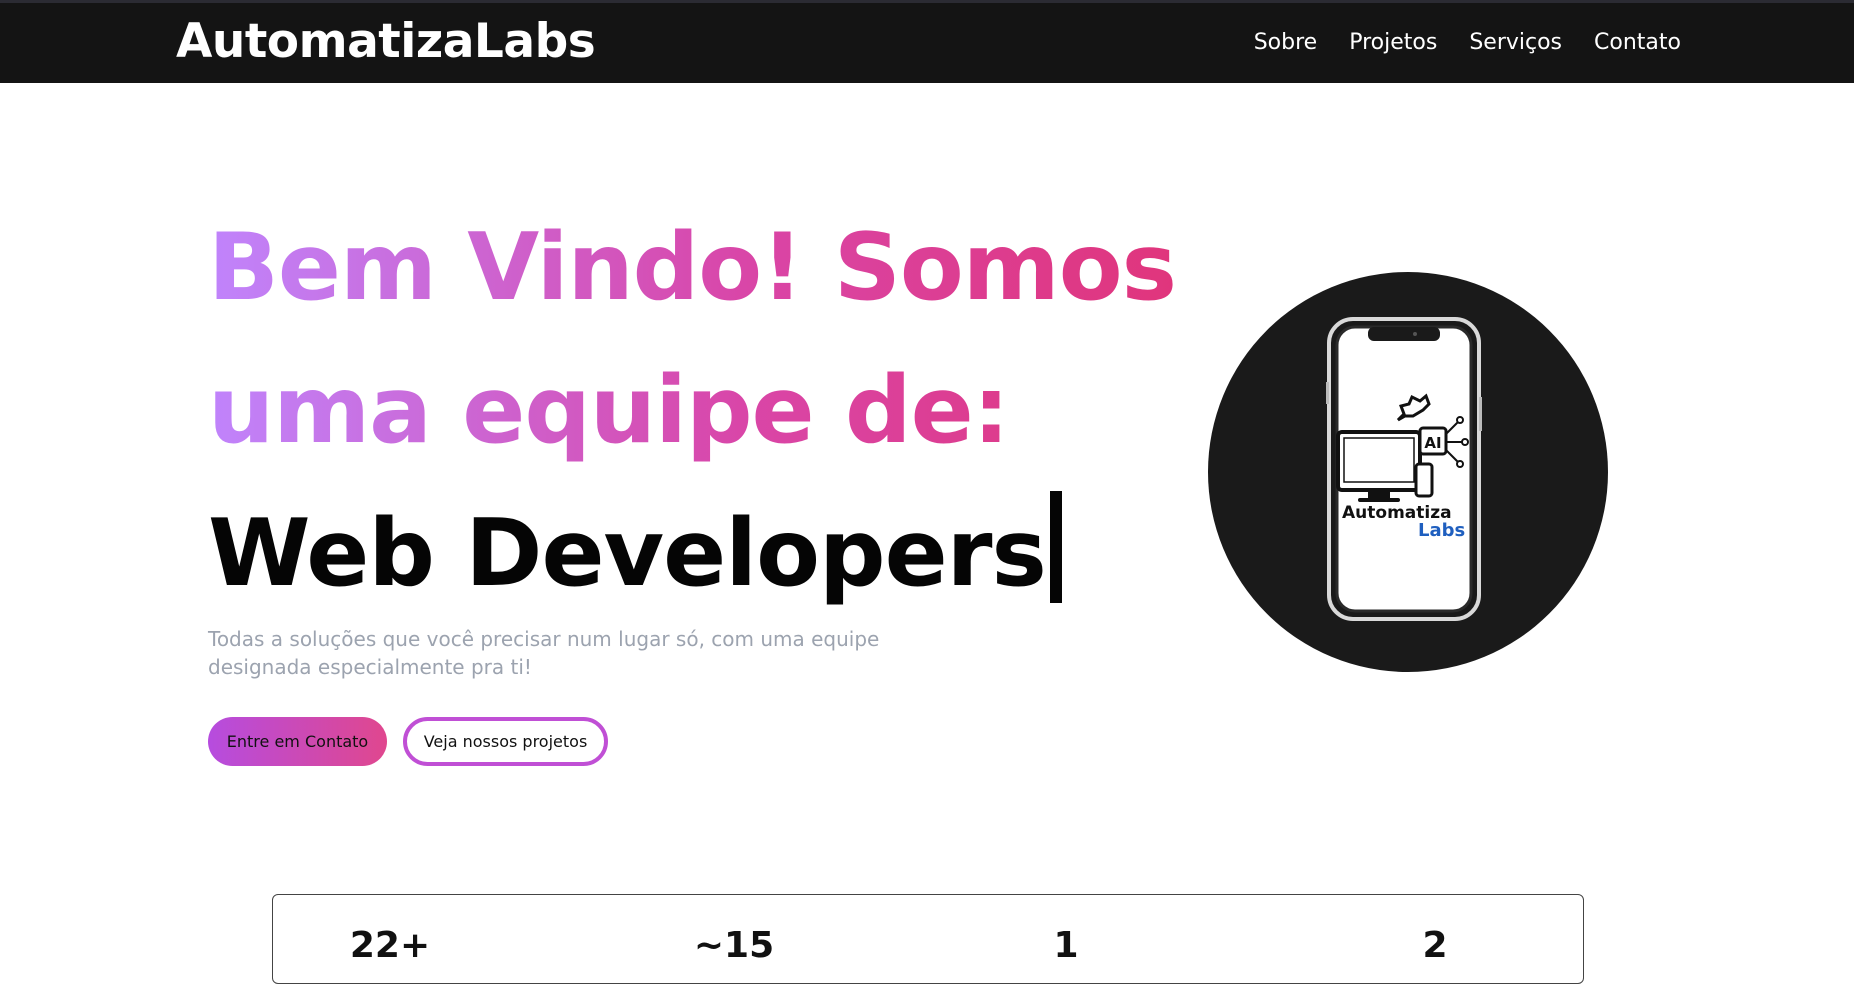  Describe the element at coordinates (1286, 42) in the screenshot. I see `nav-link-sobre: Sobre` at that location.